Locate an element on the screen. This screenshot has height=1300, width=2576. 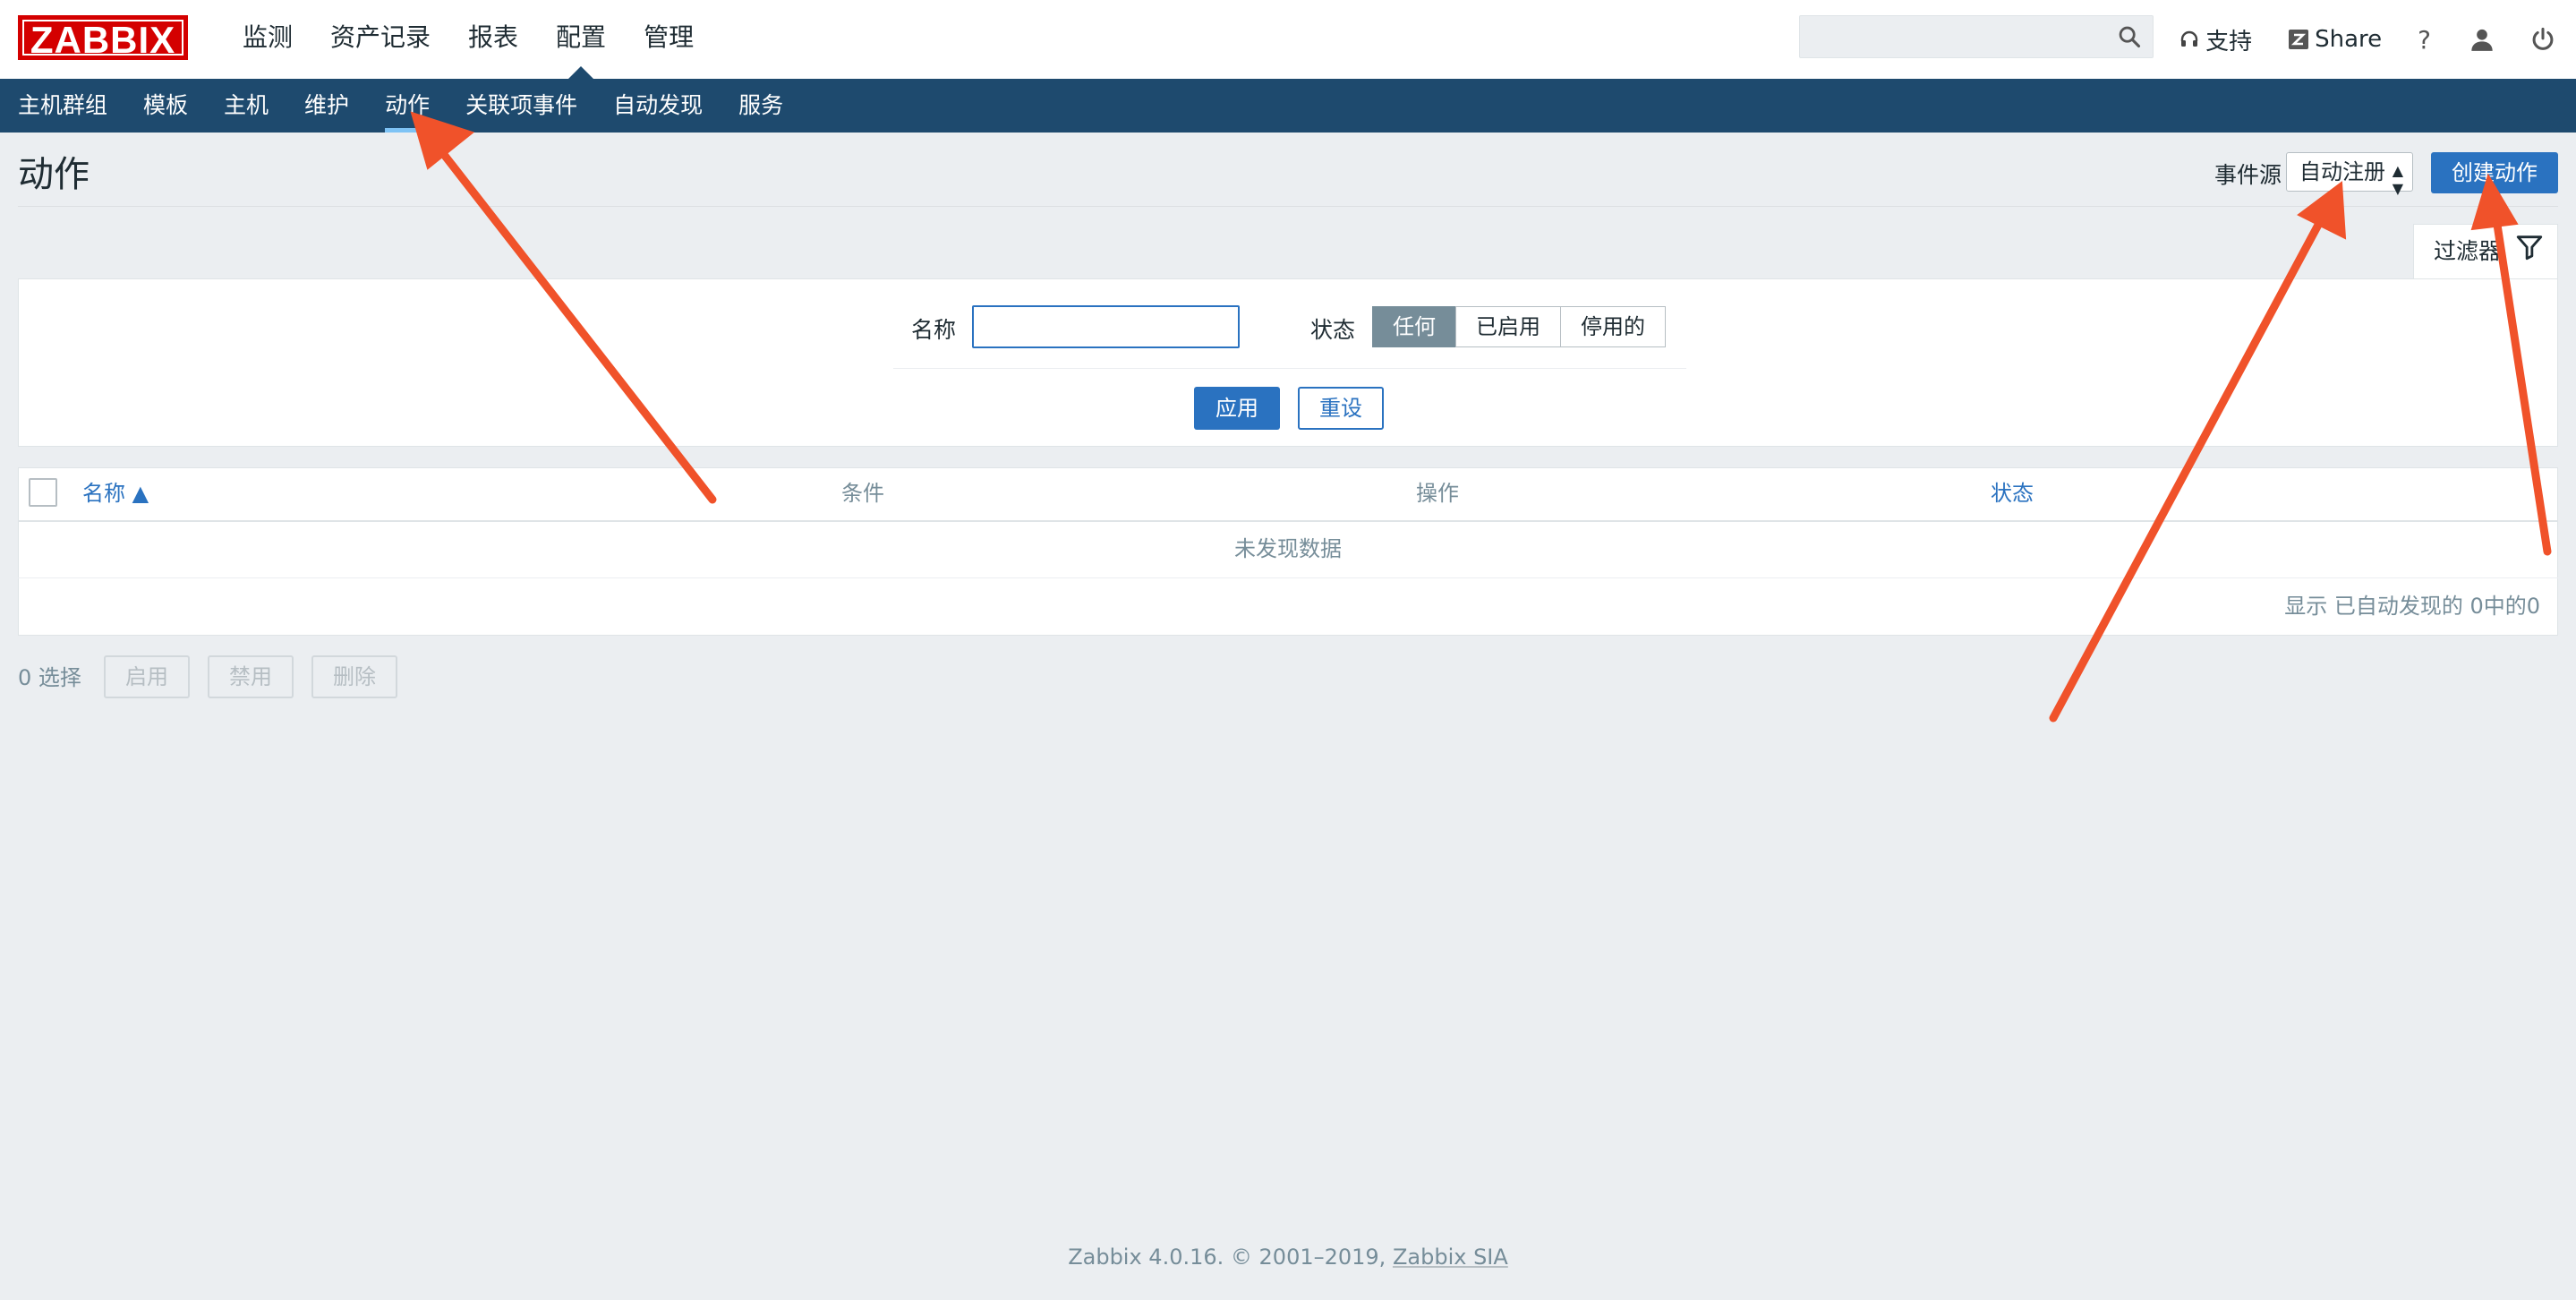
main-nav-configuration: 配置 is located at coordinates (581, 39).